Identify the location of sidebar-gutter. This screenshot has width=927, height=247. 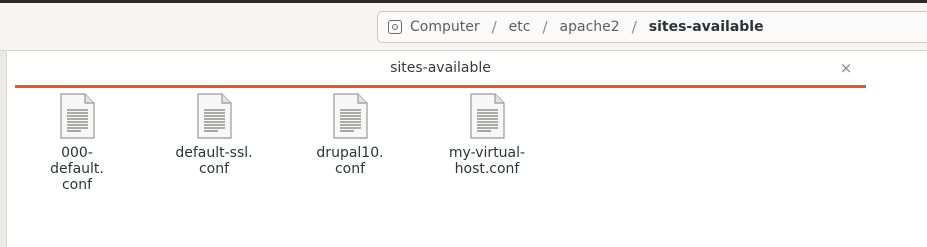
(3, 149).